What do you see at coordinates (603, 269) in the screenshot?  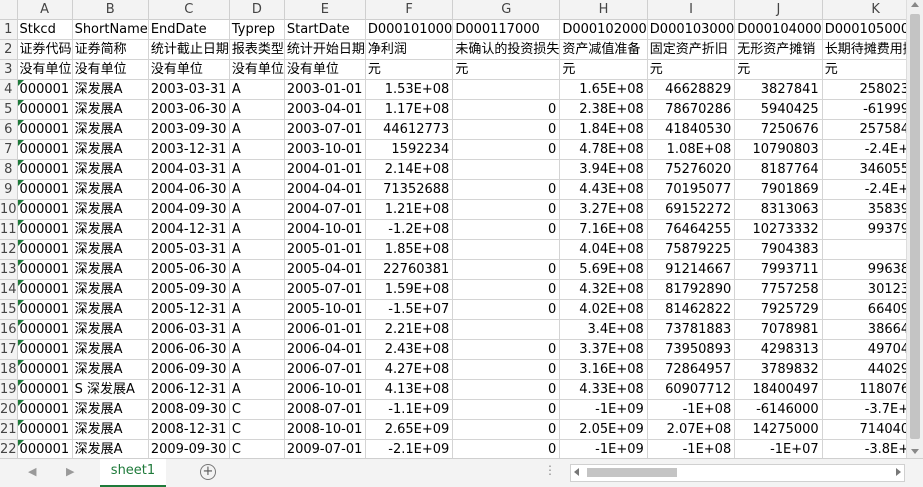 I see `cell: 5.69E+08` at bounding box center [603, 269].